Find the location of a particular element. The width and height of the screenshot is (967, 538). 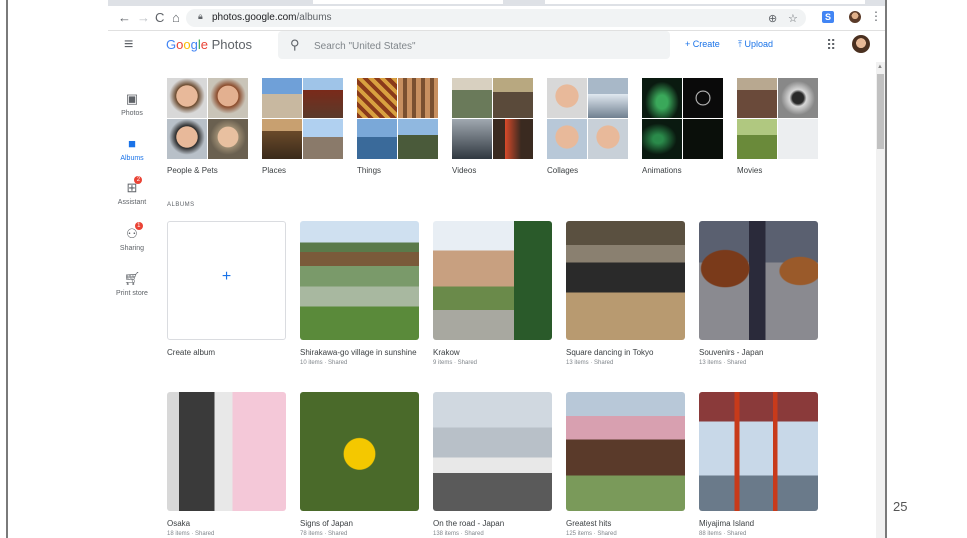

apps-grid-icon: ⠿ is located at coordinates (831, 45).